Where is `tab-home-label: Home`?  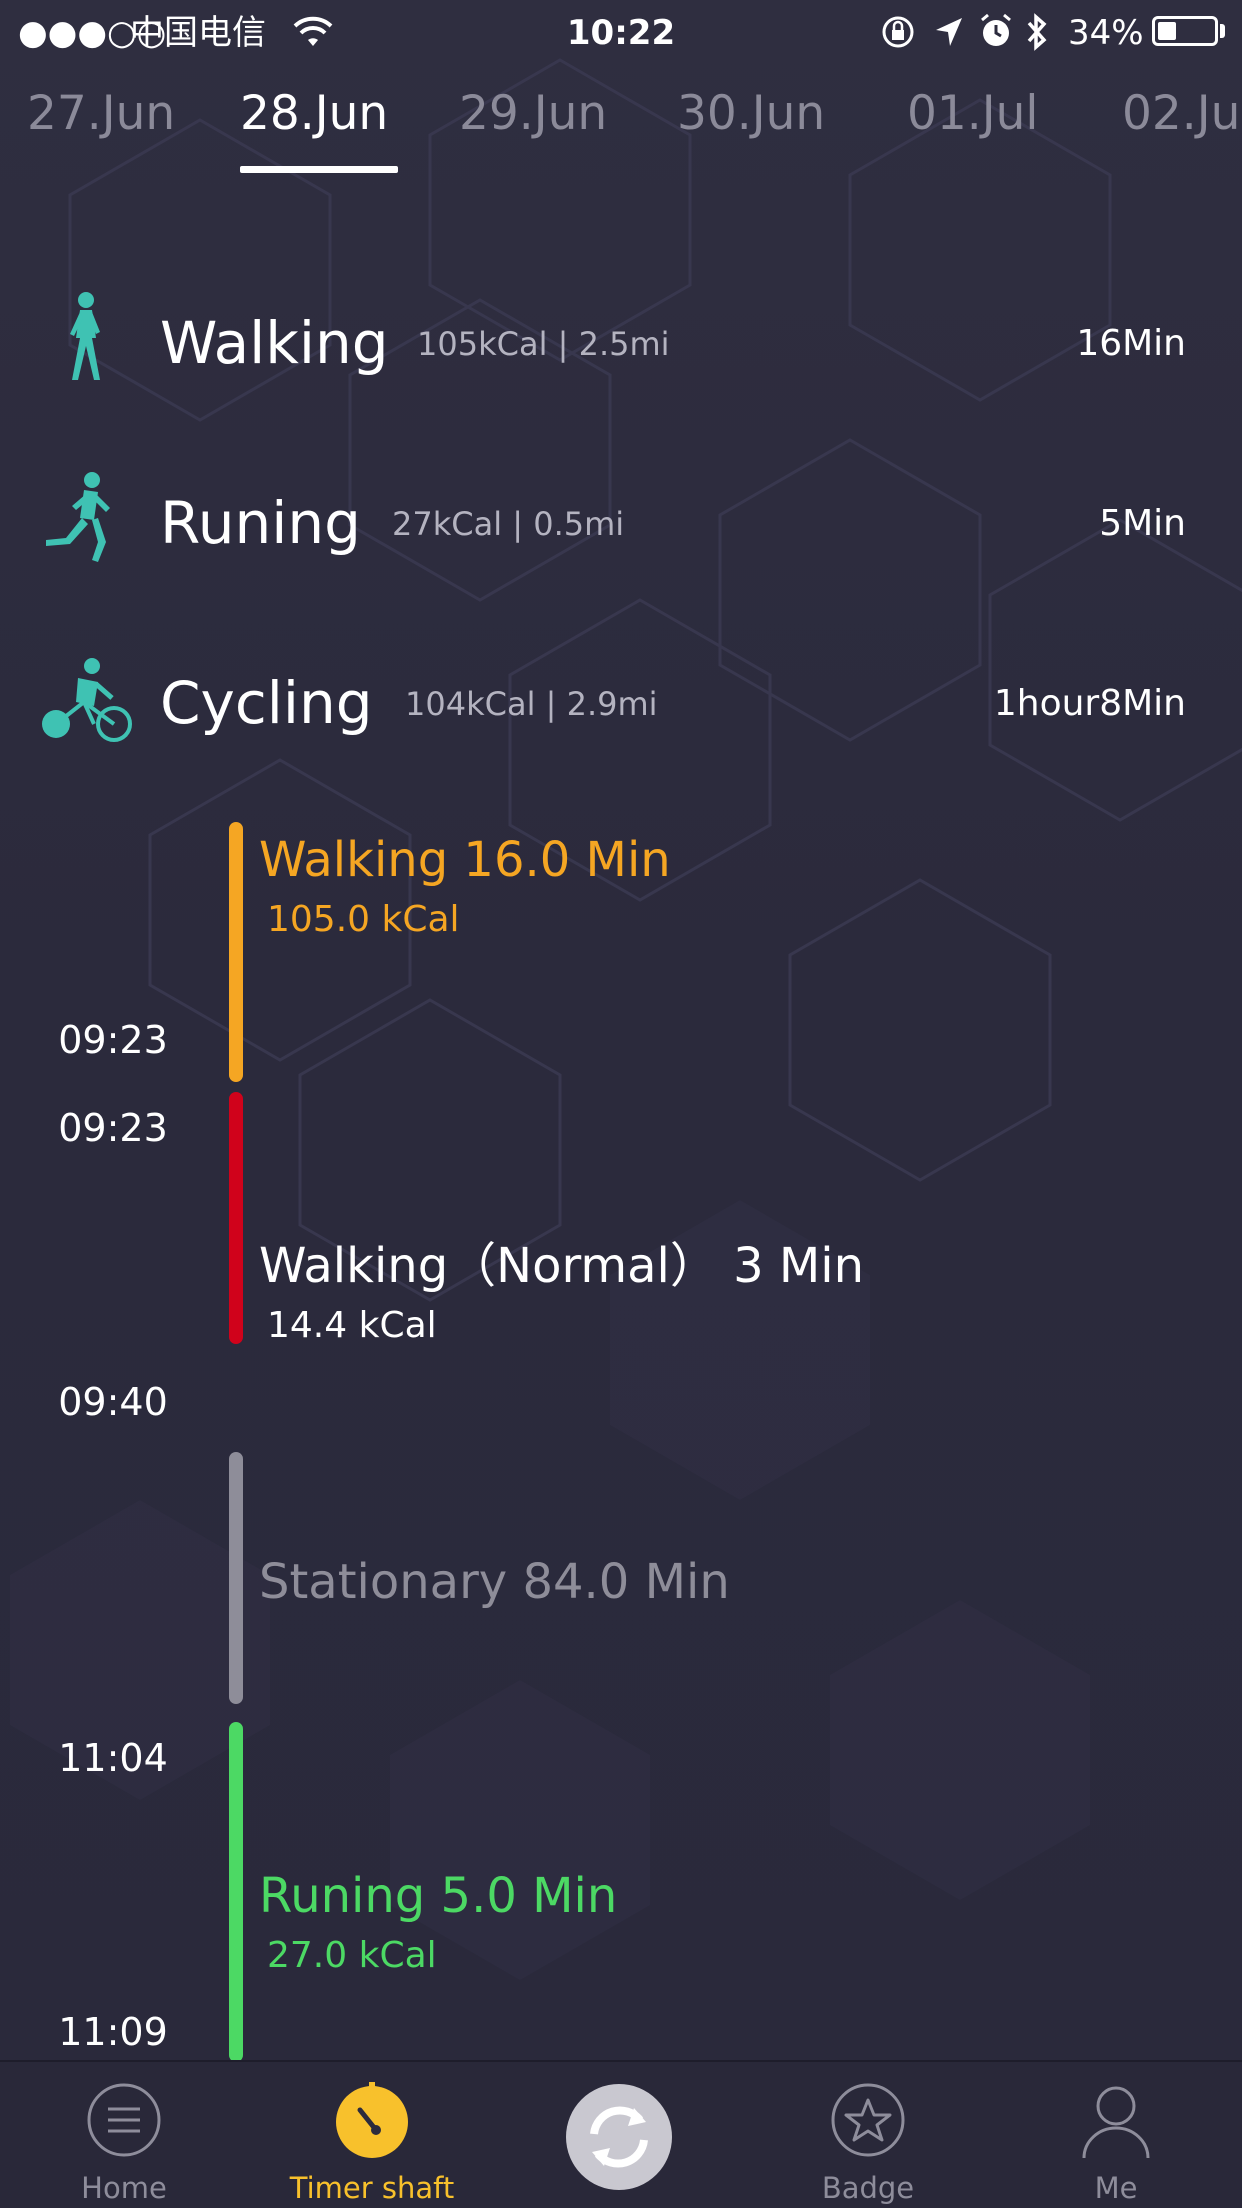
tab-home-label: Home is located at coordinates (124, 2188).